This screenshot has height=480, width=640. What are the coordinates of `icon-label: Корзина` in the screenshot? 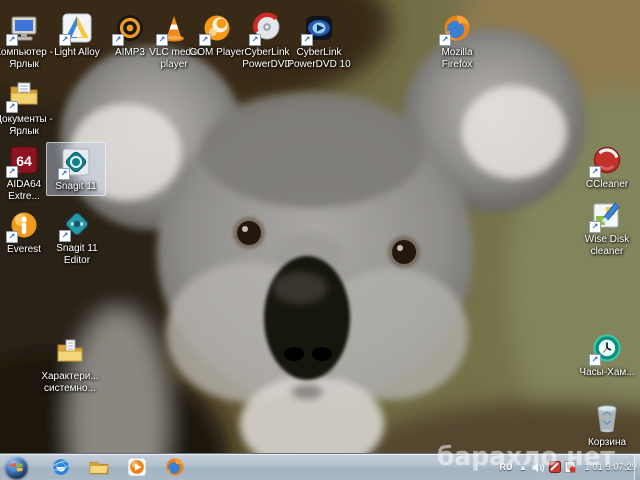 It's located at (607, 442).